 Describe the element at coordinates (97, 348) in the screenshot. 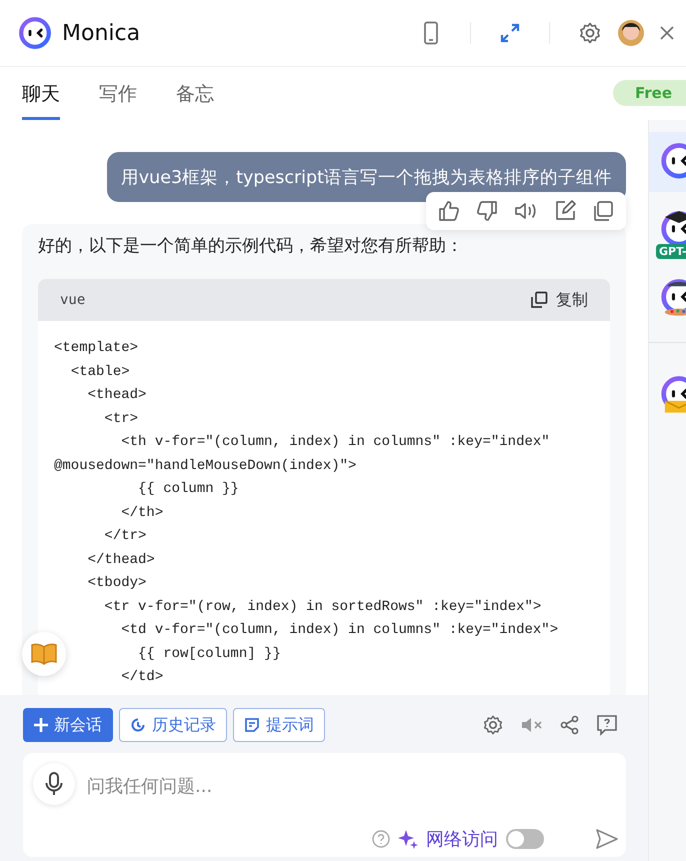

I see `code-line: <template>` at that location.